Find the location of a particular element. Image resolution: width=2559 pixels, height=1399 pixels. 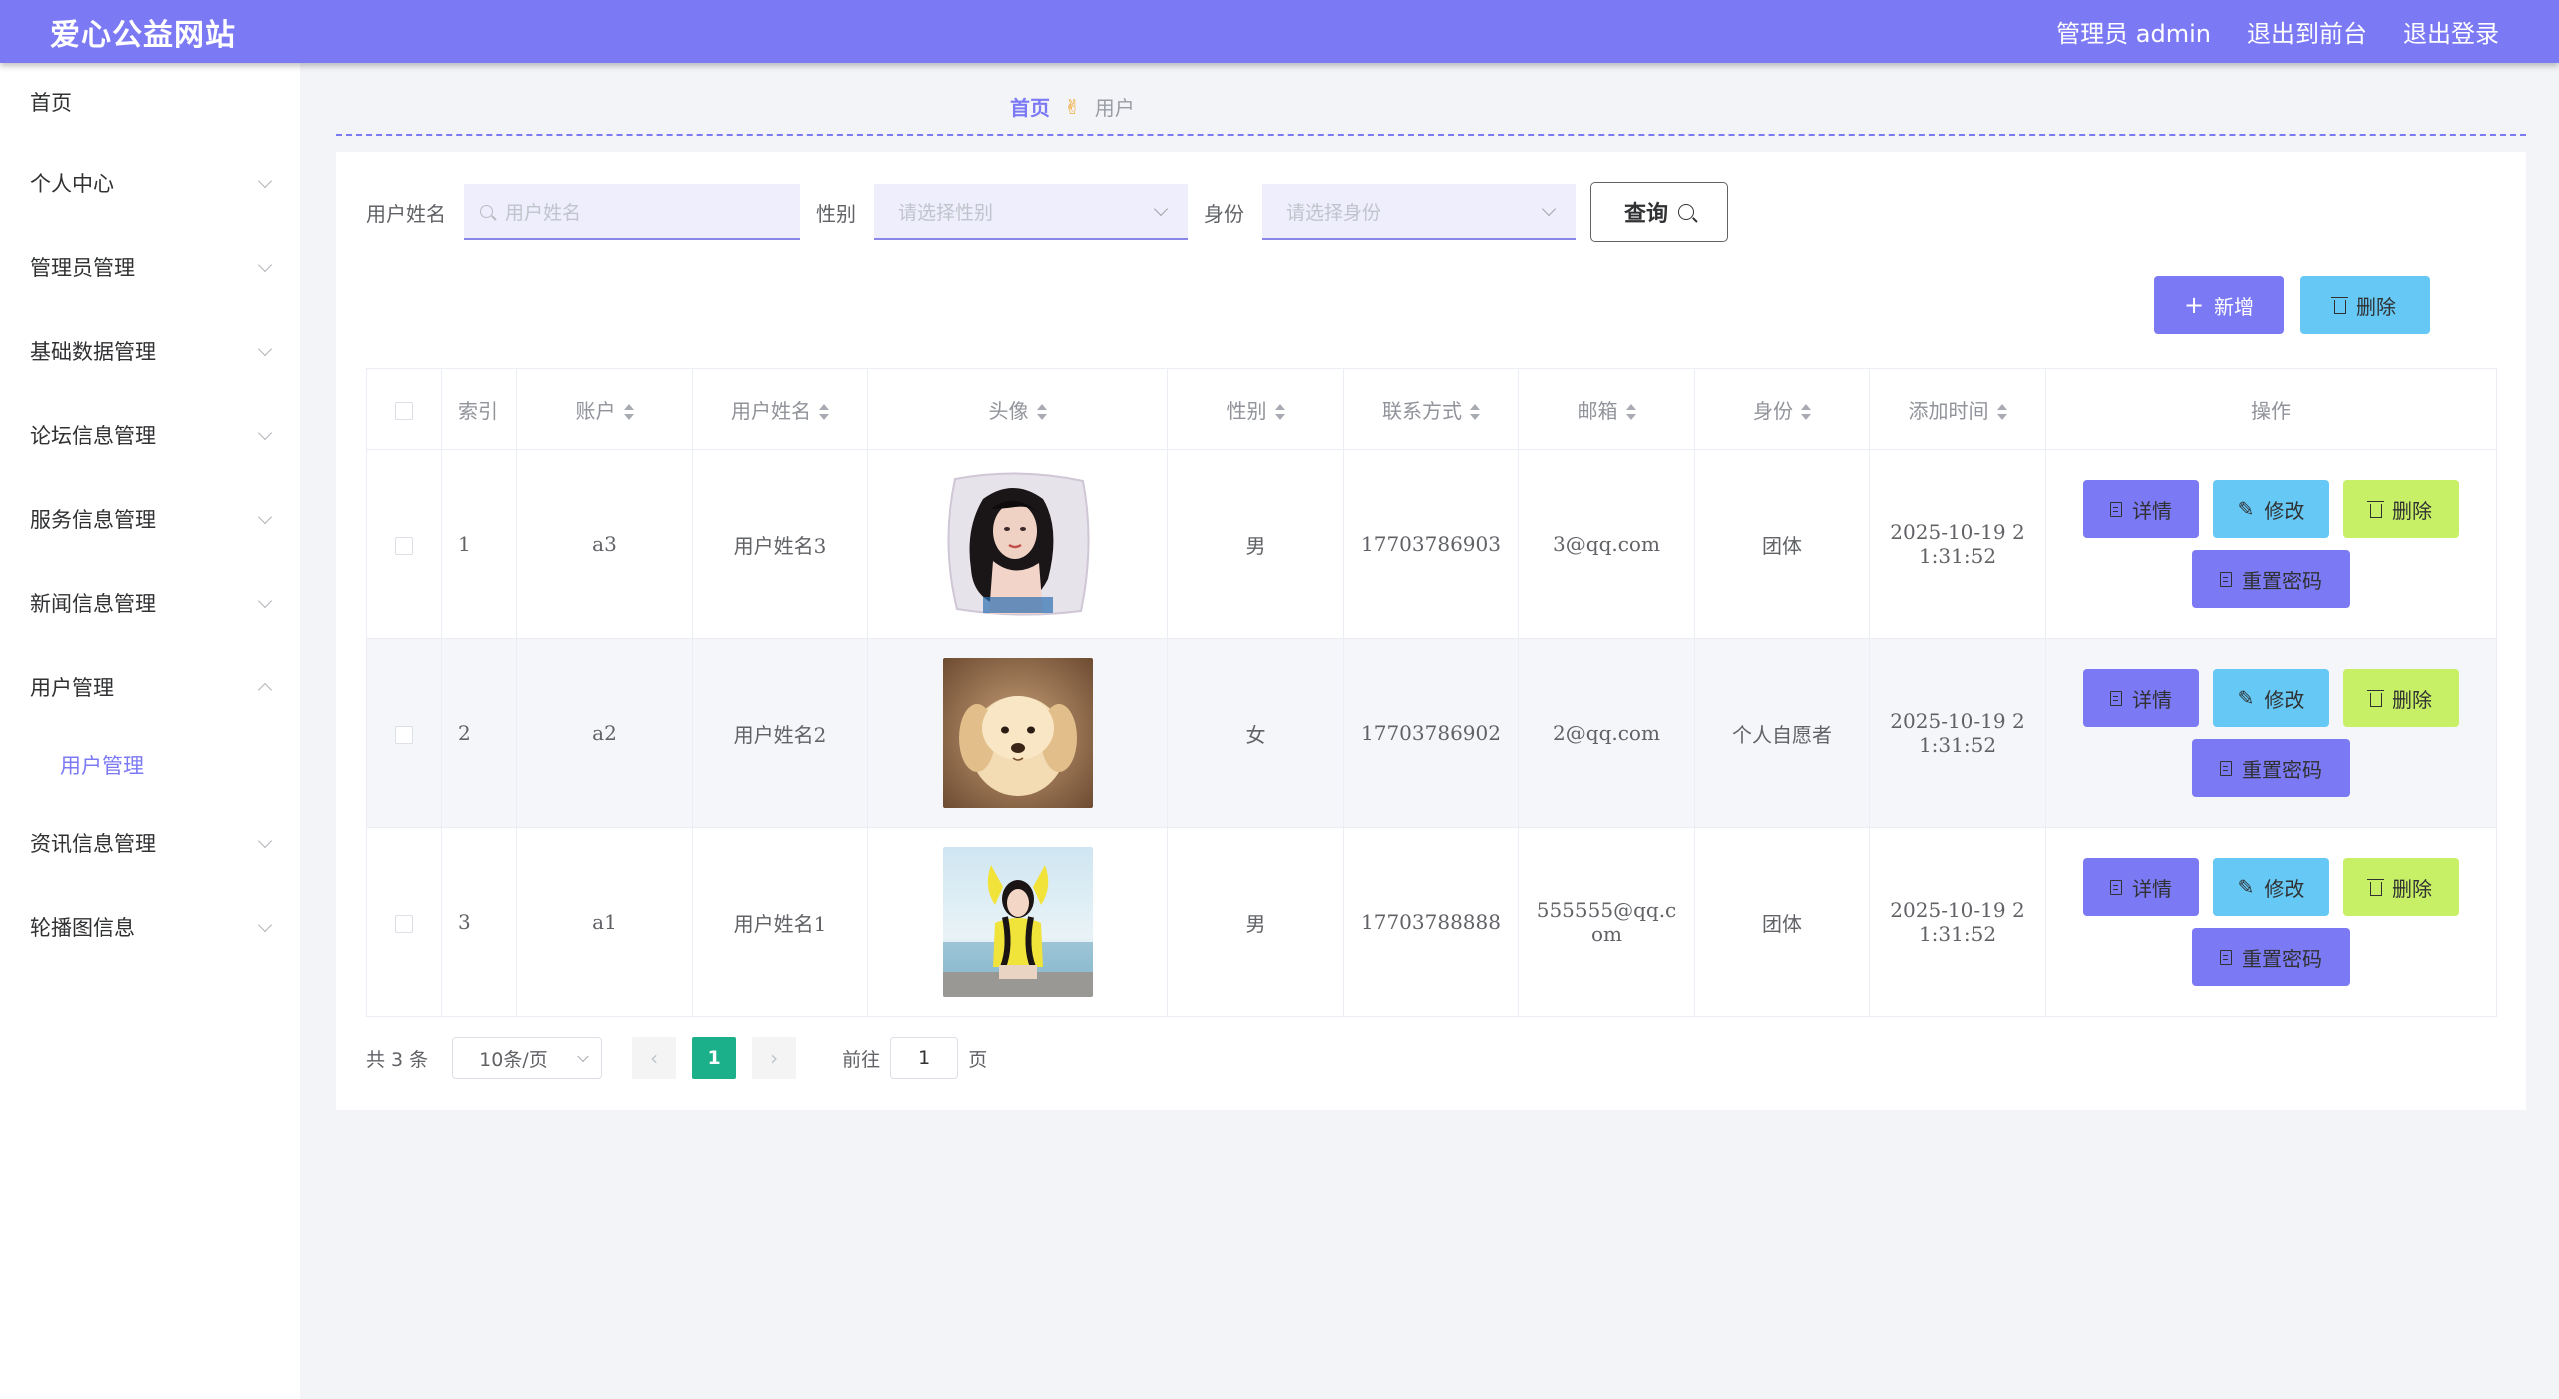

time-line: 1:31:52 is located at coordinates (1957, 745).